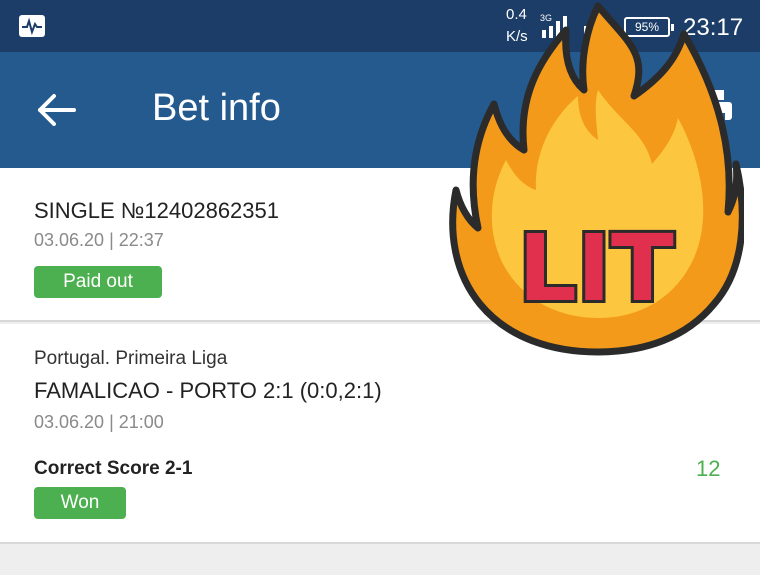  Describe the element at coordinates (113, 468) in the screenshot. I see `market-label: Correct Score 2-1` at that location.